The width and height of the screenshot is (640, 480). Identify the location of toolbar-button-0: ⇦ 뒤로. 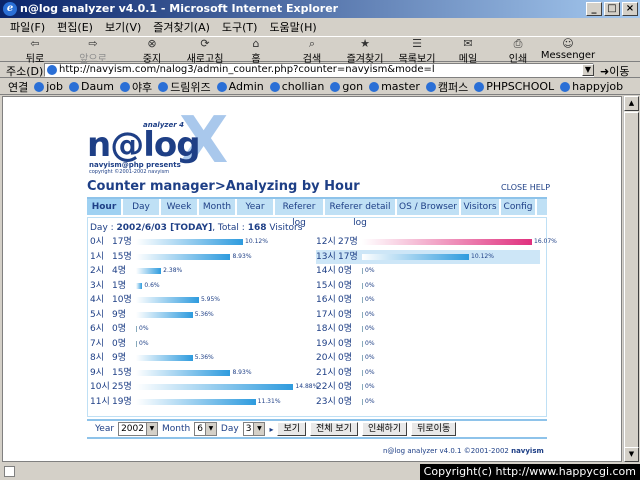
(35, 51).